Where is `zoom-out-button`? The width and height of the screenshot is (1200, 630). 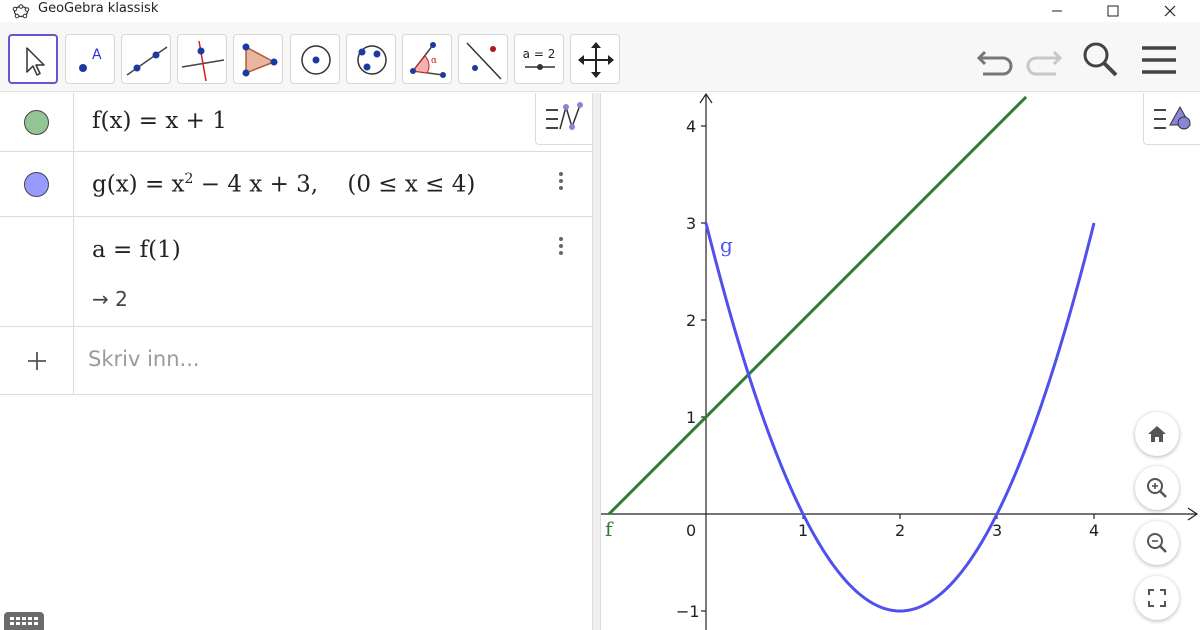
zoom-out-button is located at coordinates (1157, 543).